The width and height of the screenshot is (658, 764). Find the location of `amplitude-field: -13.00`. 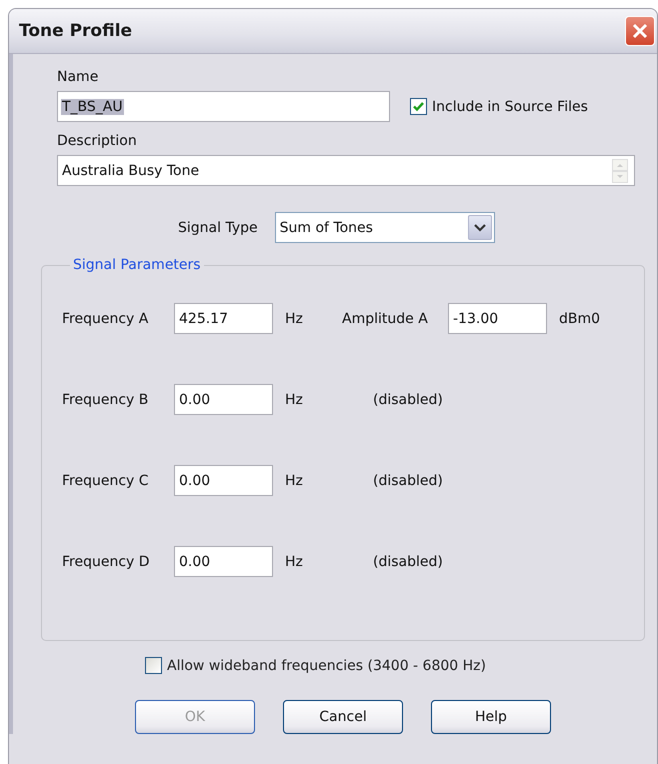

amplitude-field: -13.00 is located at coordinates (497, 318).